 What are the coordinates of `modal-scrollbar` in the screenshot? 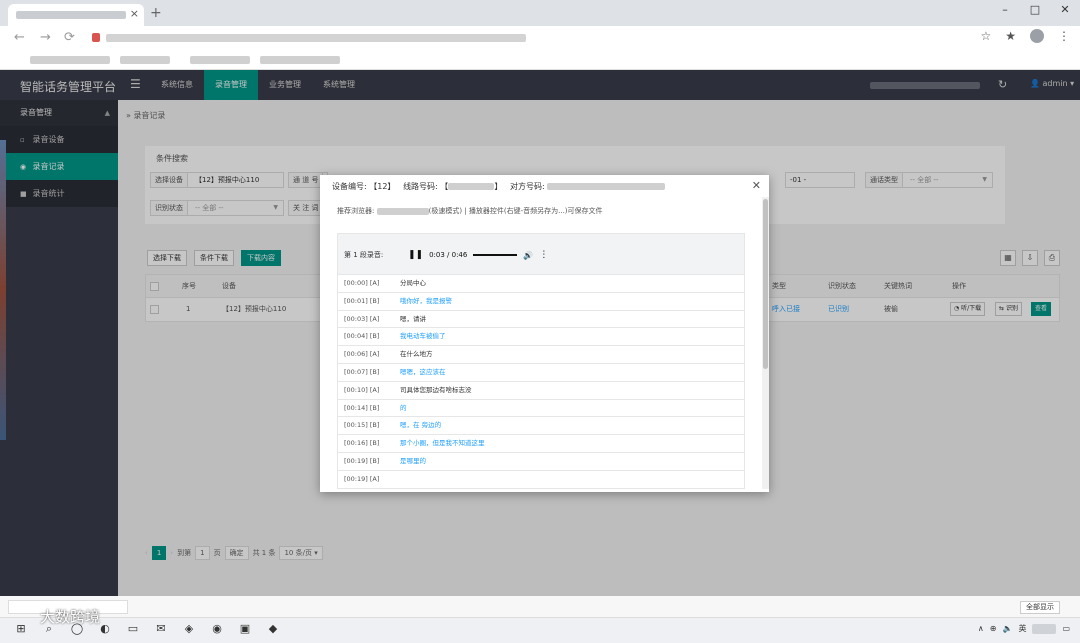 It's located at (765, 343).